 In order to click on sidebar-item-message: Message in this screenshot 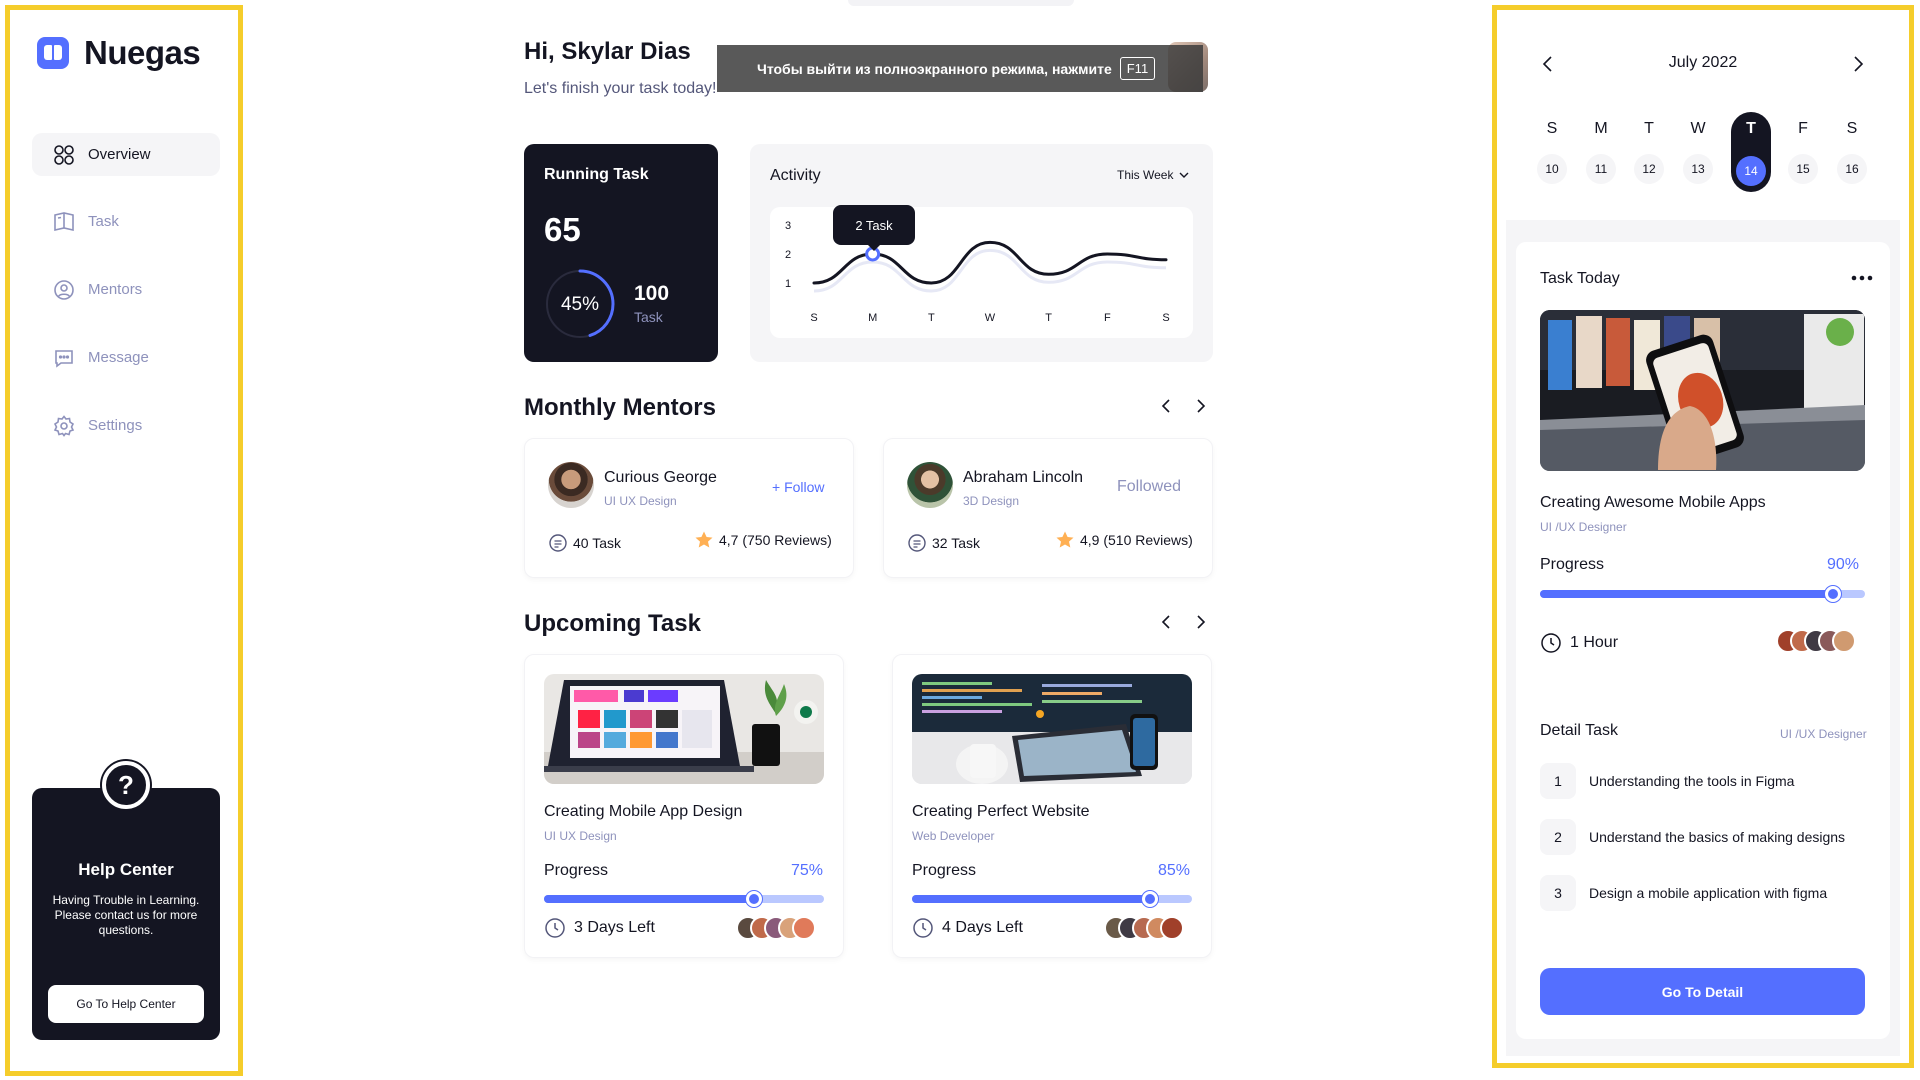, I will do `click(126, 357)`.